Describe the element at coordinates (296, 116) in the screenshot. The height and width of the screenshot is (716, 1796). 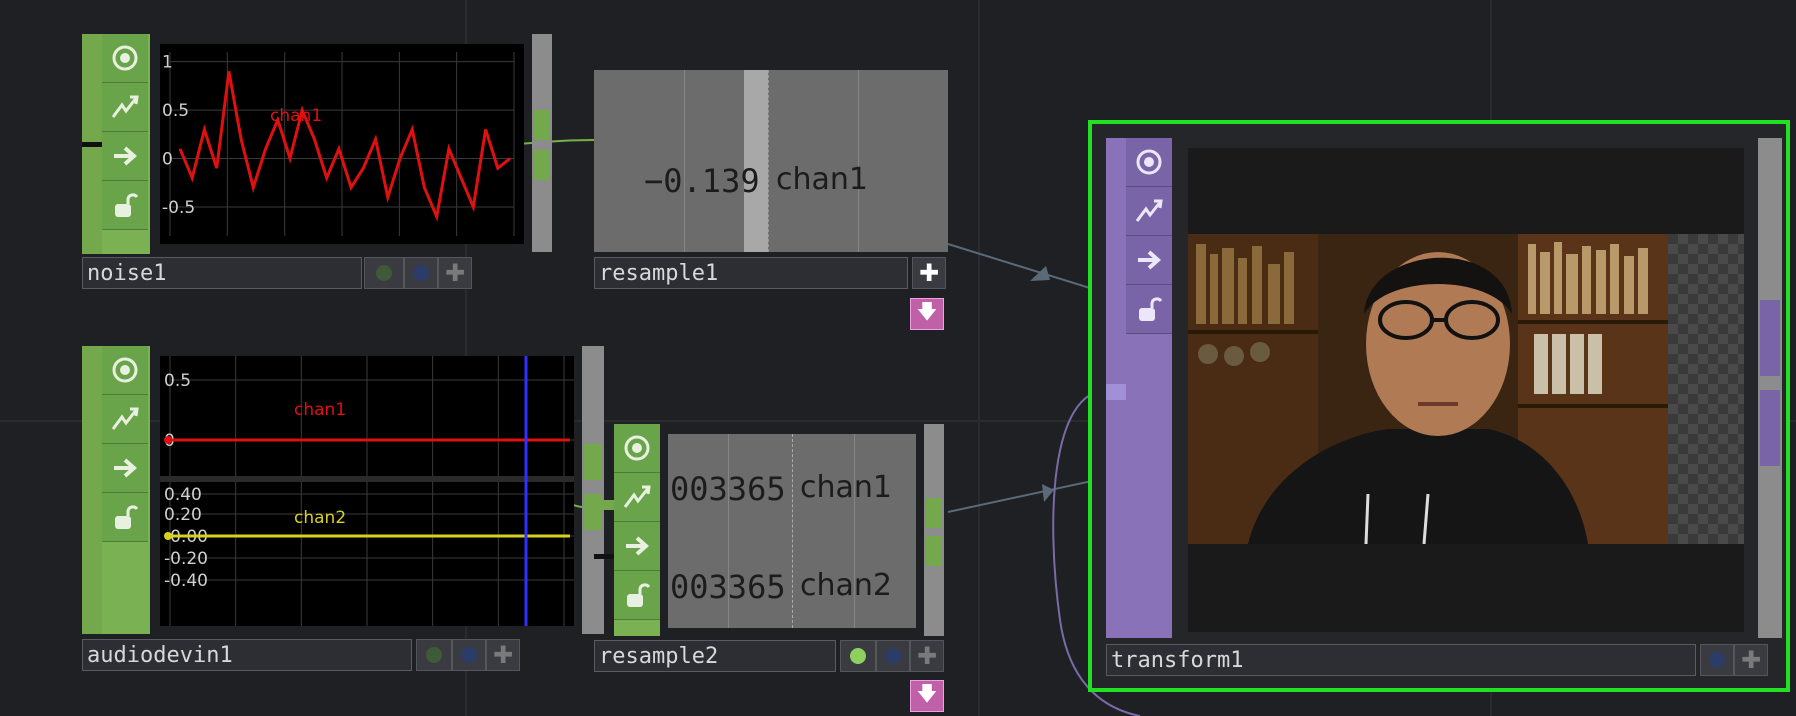
I see `chan-label: chan1` at that location.